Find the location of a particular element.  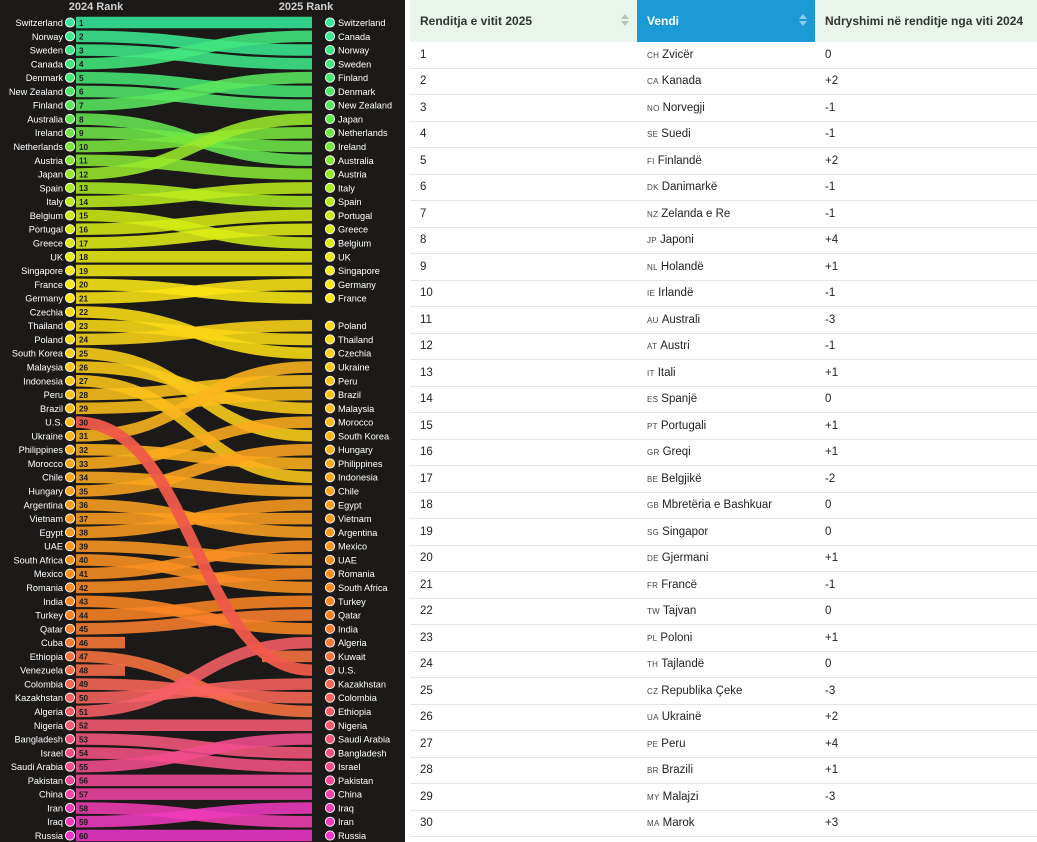

label-2025-canada: Canada is located at coordinates (354, 37).